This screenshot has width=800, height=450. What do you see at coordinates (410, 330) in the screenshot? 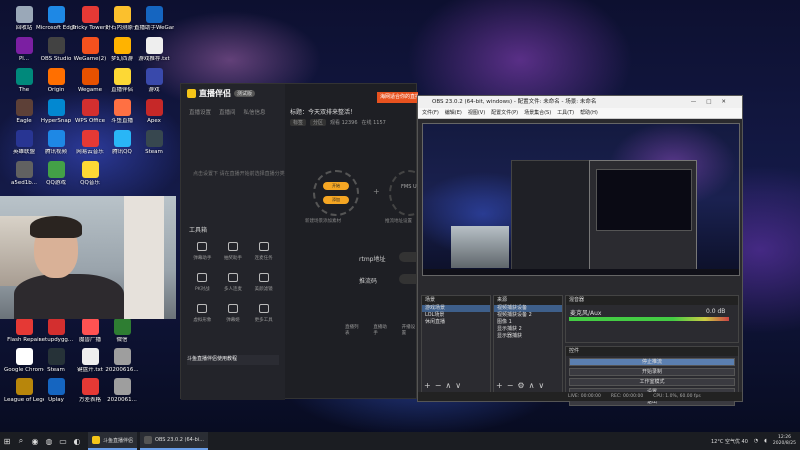
I see `action-settings: 开播设置` at bounding box center [410, 330].